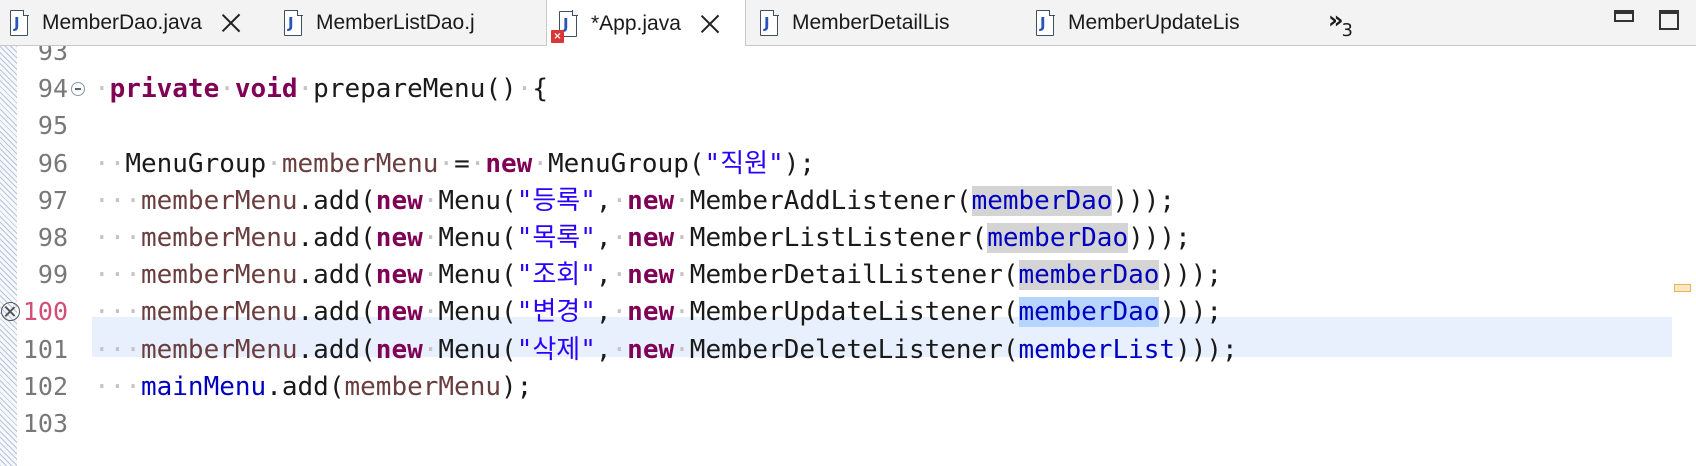 The height and width of the screenshot is (466, 1696). Describe the element at coordinates (78, 89) in the screenshot. I see `fold-collapse-icon` at that location.